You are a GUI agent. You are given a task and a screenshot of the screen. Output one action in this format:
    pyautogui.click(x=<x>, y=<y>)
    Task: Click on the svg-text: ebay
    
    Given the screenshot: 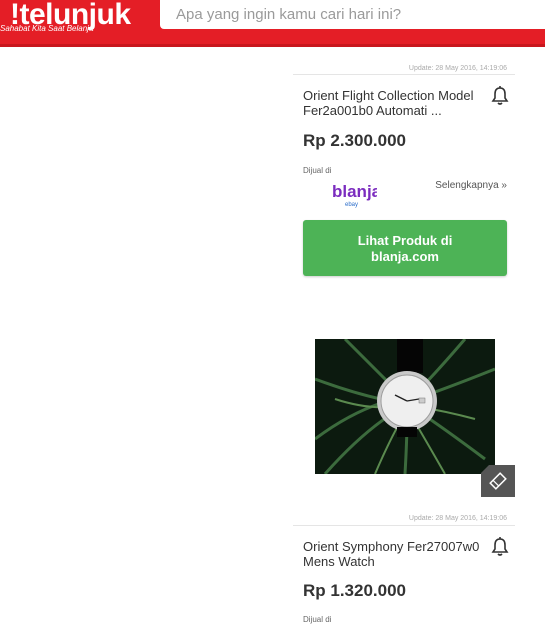 What is the action you would take?
    pyautogui.click(x=351, y=205)
    